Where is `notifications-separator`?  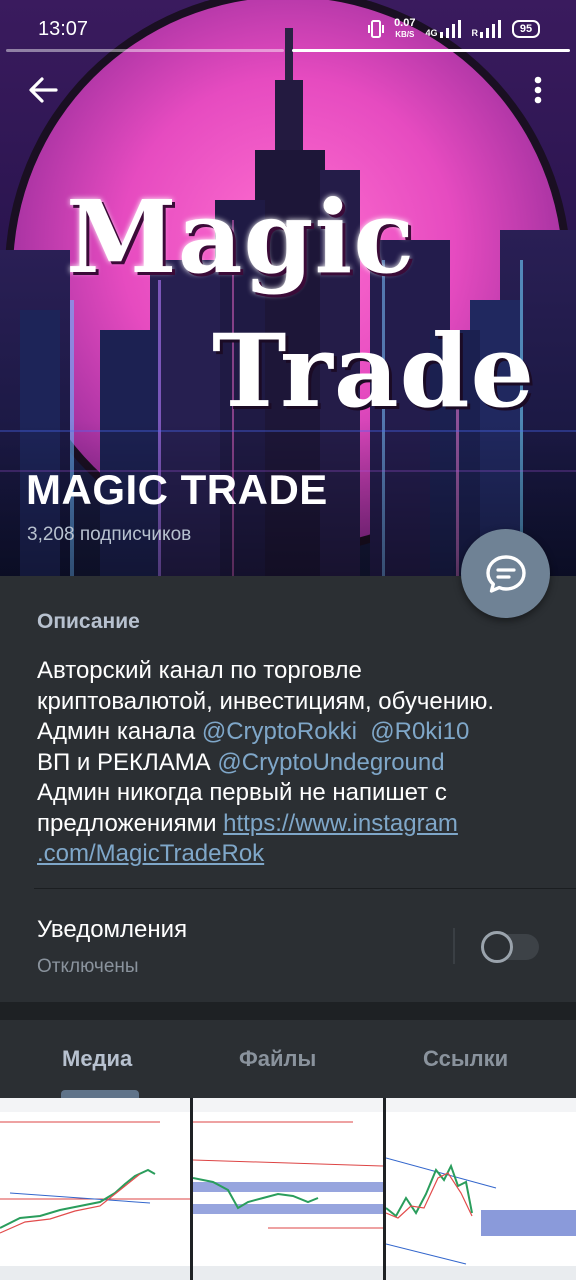
notifications-separator is located at coordinates (454, 946).